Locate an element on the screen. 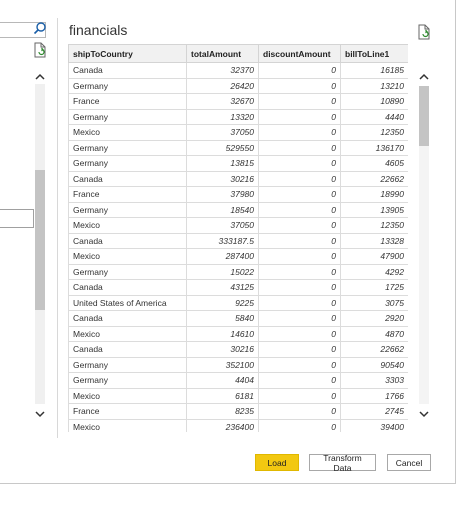 This screenshot has width=474, height=505. table-cell: 4605 is located at coordinates (374, 163).